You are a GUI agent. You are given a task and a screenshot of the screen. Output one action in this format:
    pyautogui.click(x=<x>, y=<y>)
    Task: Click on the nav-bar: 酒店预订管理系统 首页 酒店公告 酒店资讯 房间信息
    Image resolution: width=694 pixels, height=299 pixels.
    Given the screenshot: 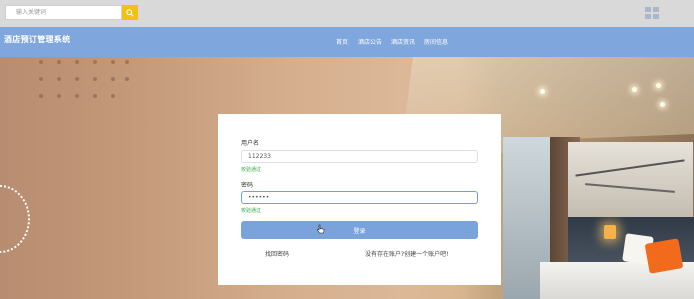 What is the action you would take?
    pyautogui.click(x=347, y=42)
    